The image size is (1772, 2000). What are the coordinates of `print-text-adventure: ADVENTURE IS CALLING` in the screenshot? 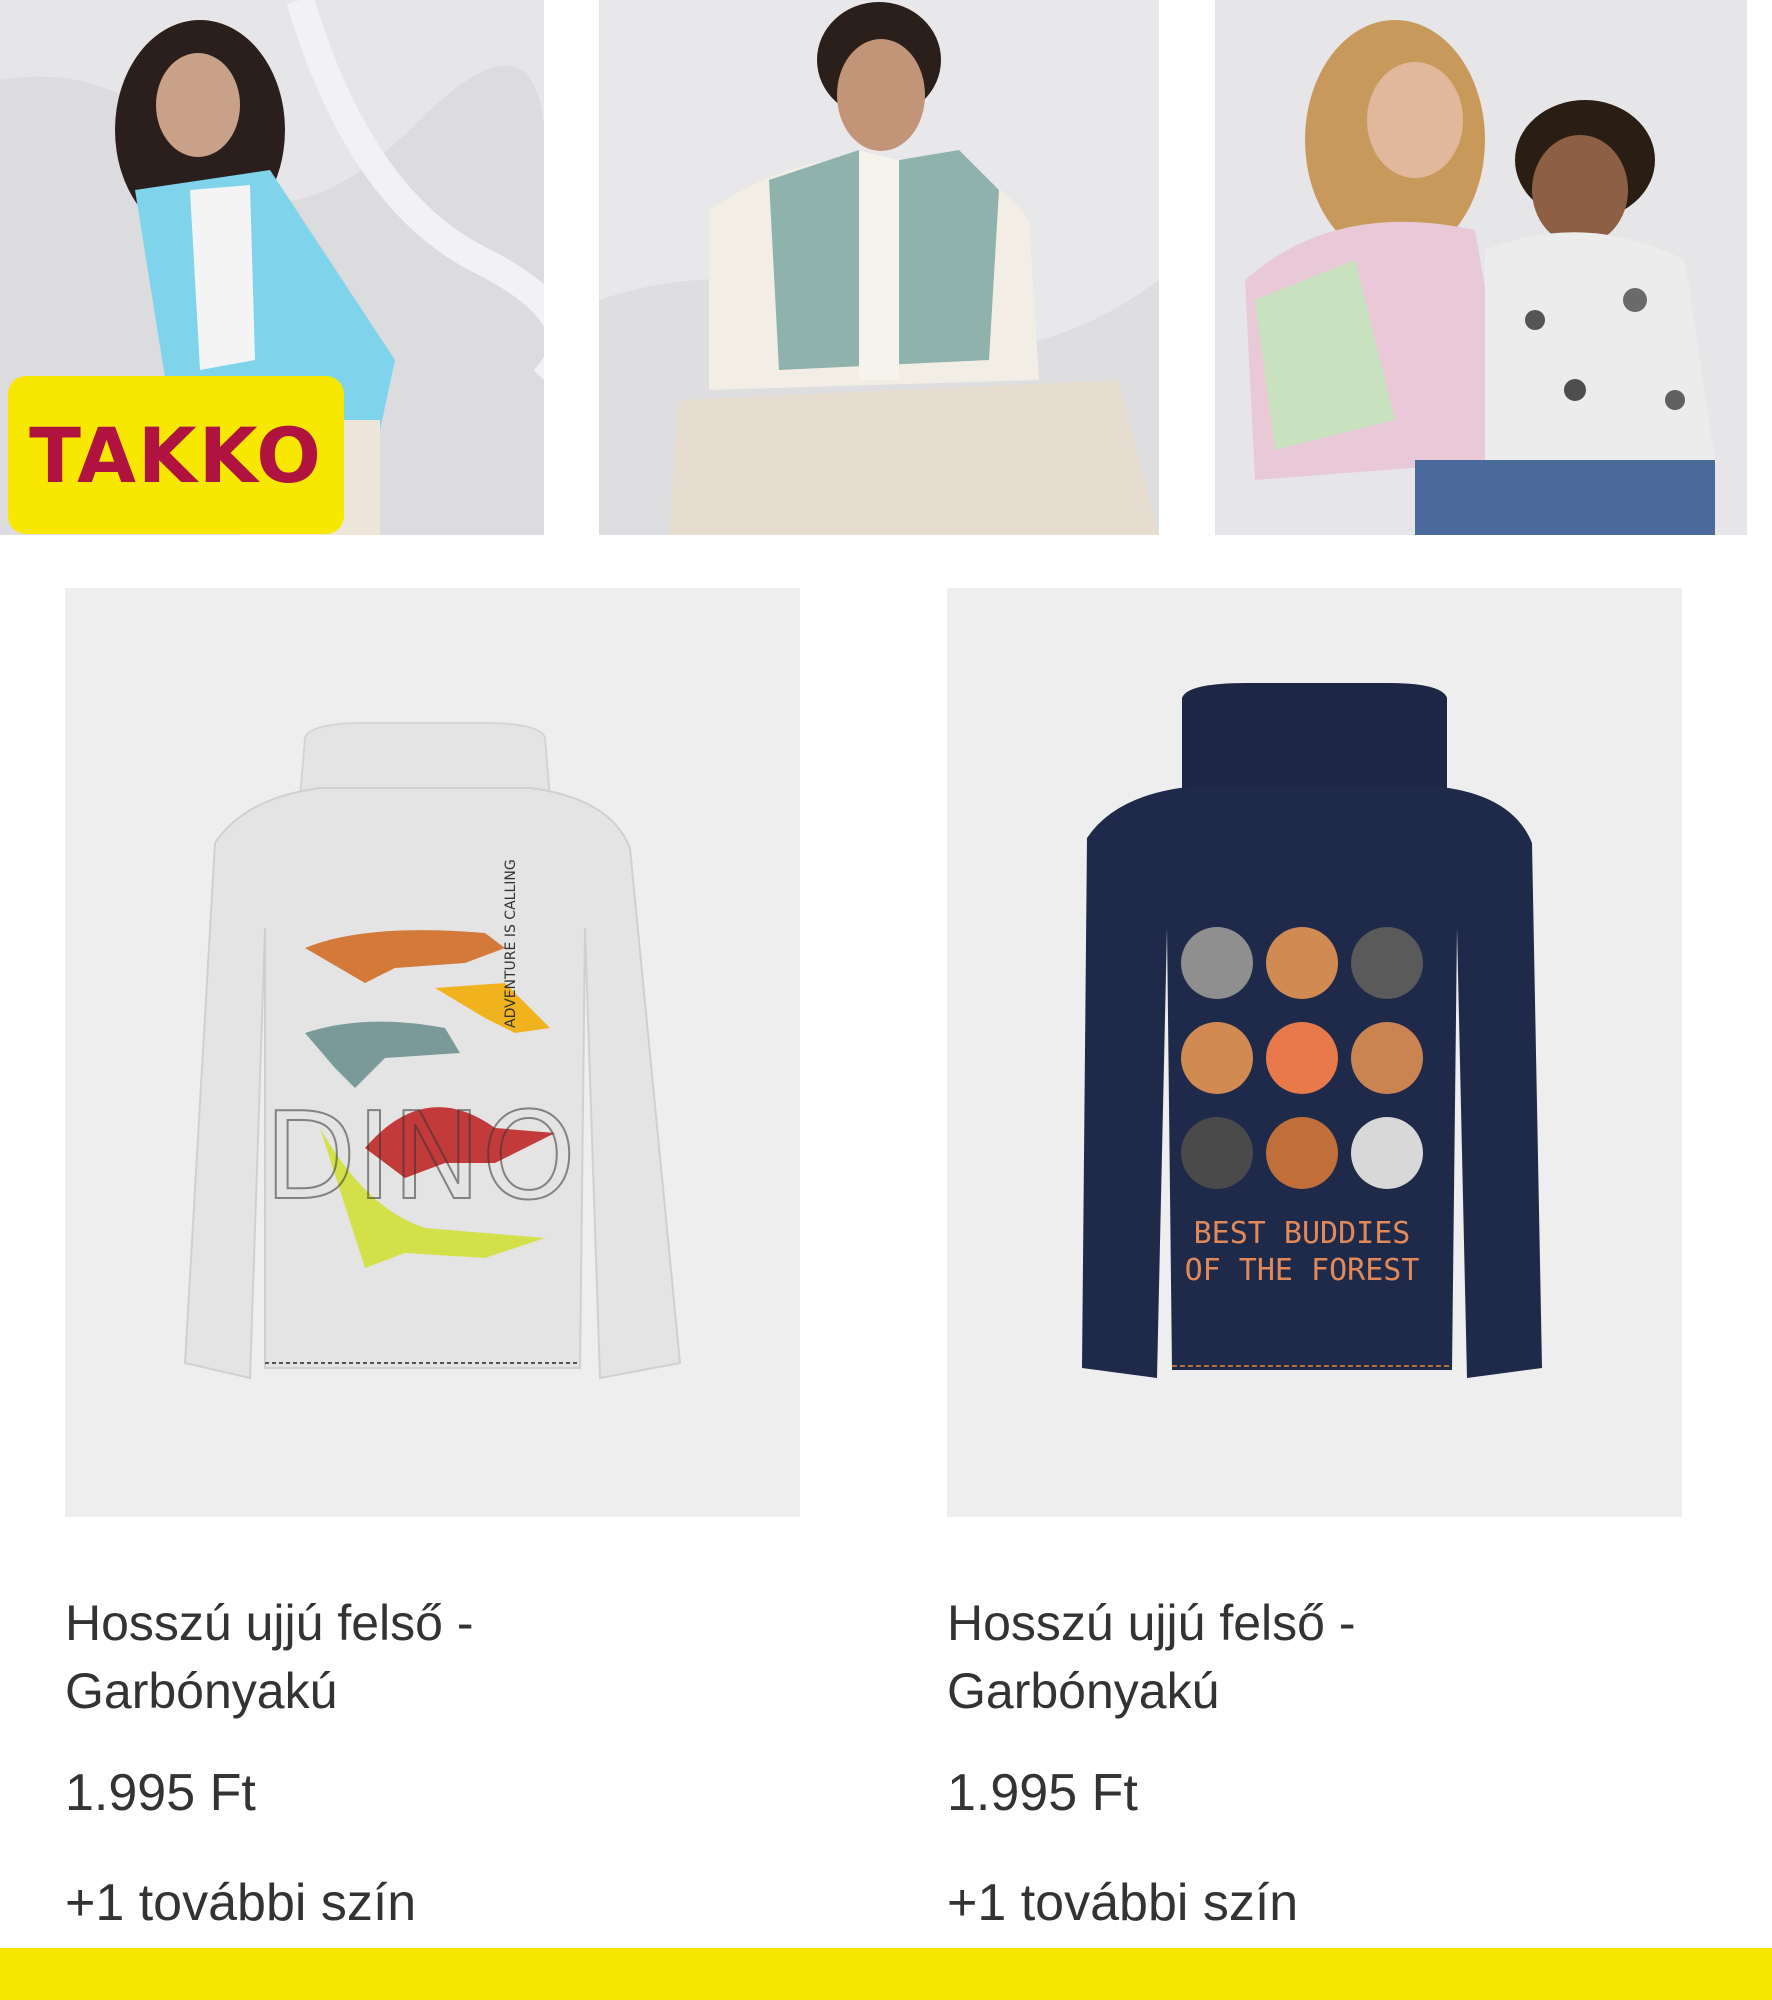 It's located at (511, 943).